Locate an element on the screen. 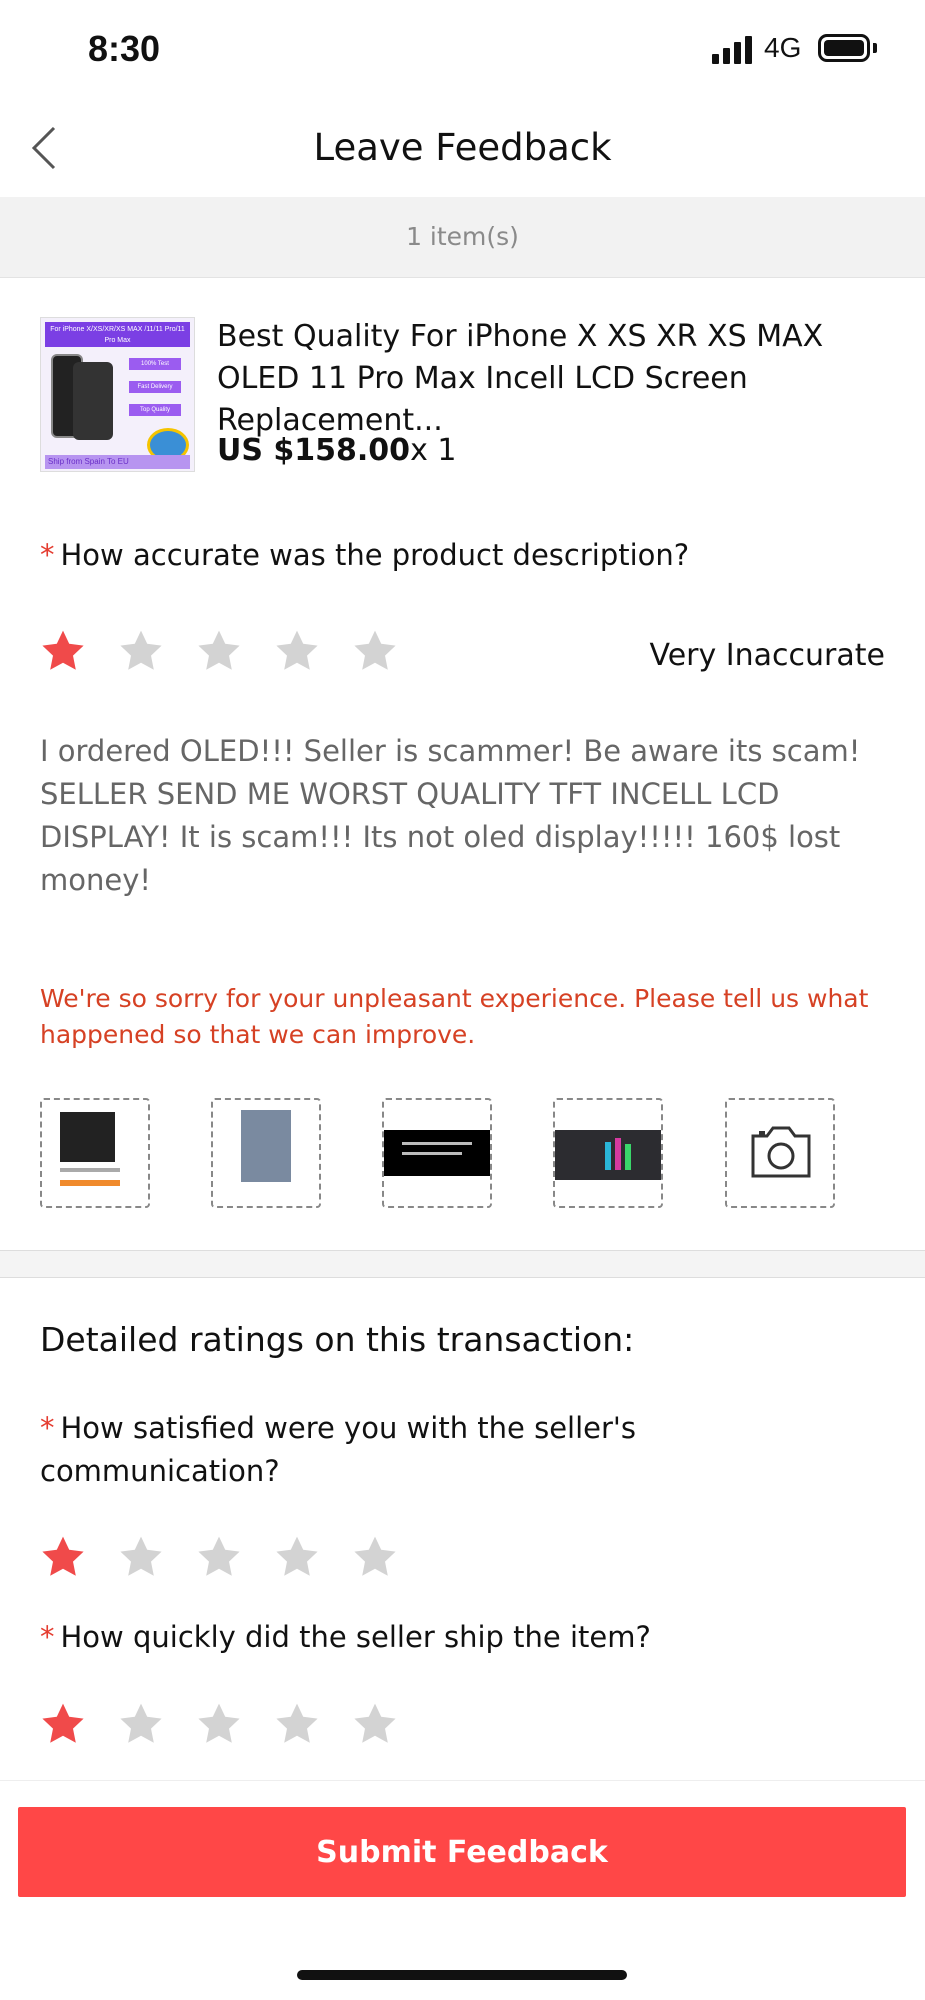 The height and width of the screenshot is (2000, 925). product-quantity: x 1 is located at coordinates (433, 450).